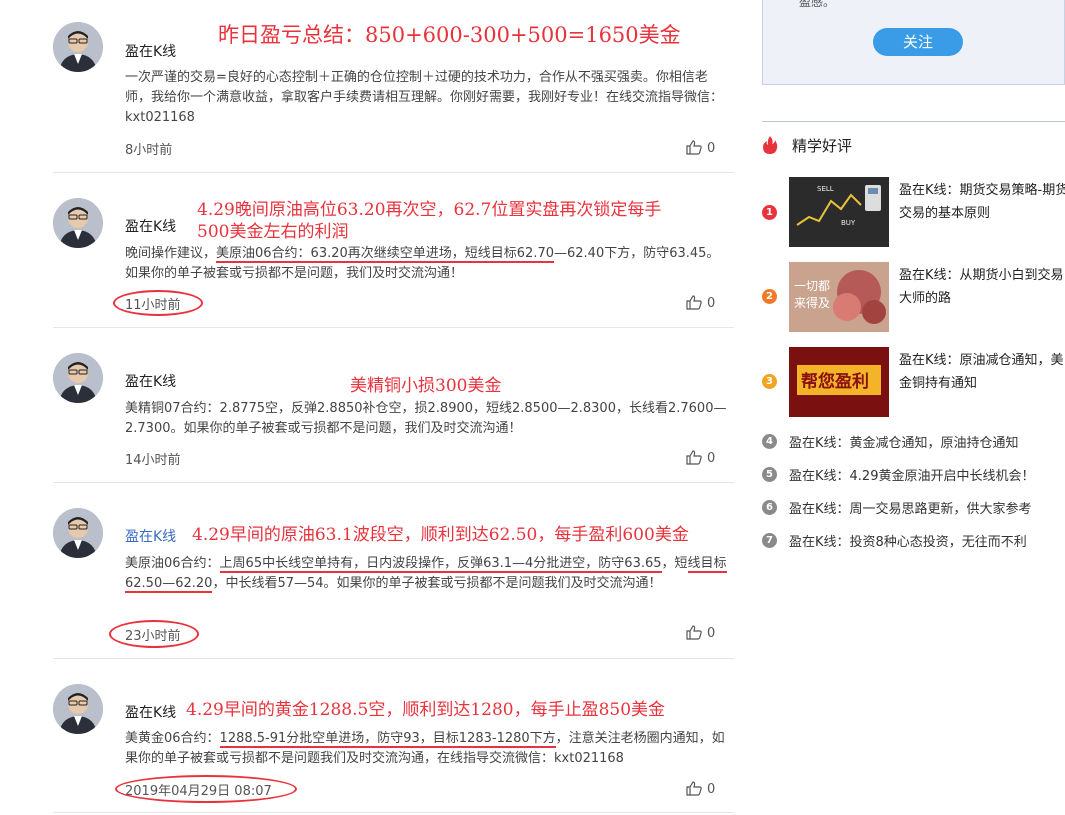 The height and width of the screenshot is (815, 1065). What do you see at coordinates (839, 297) in the screenshot?
I see `article-thumbnail: 一切都 来得及` at bounding box center [839, 297].